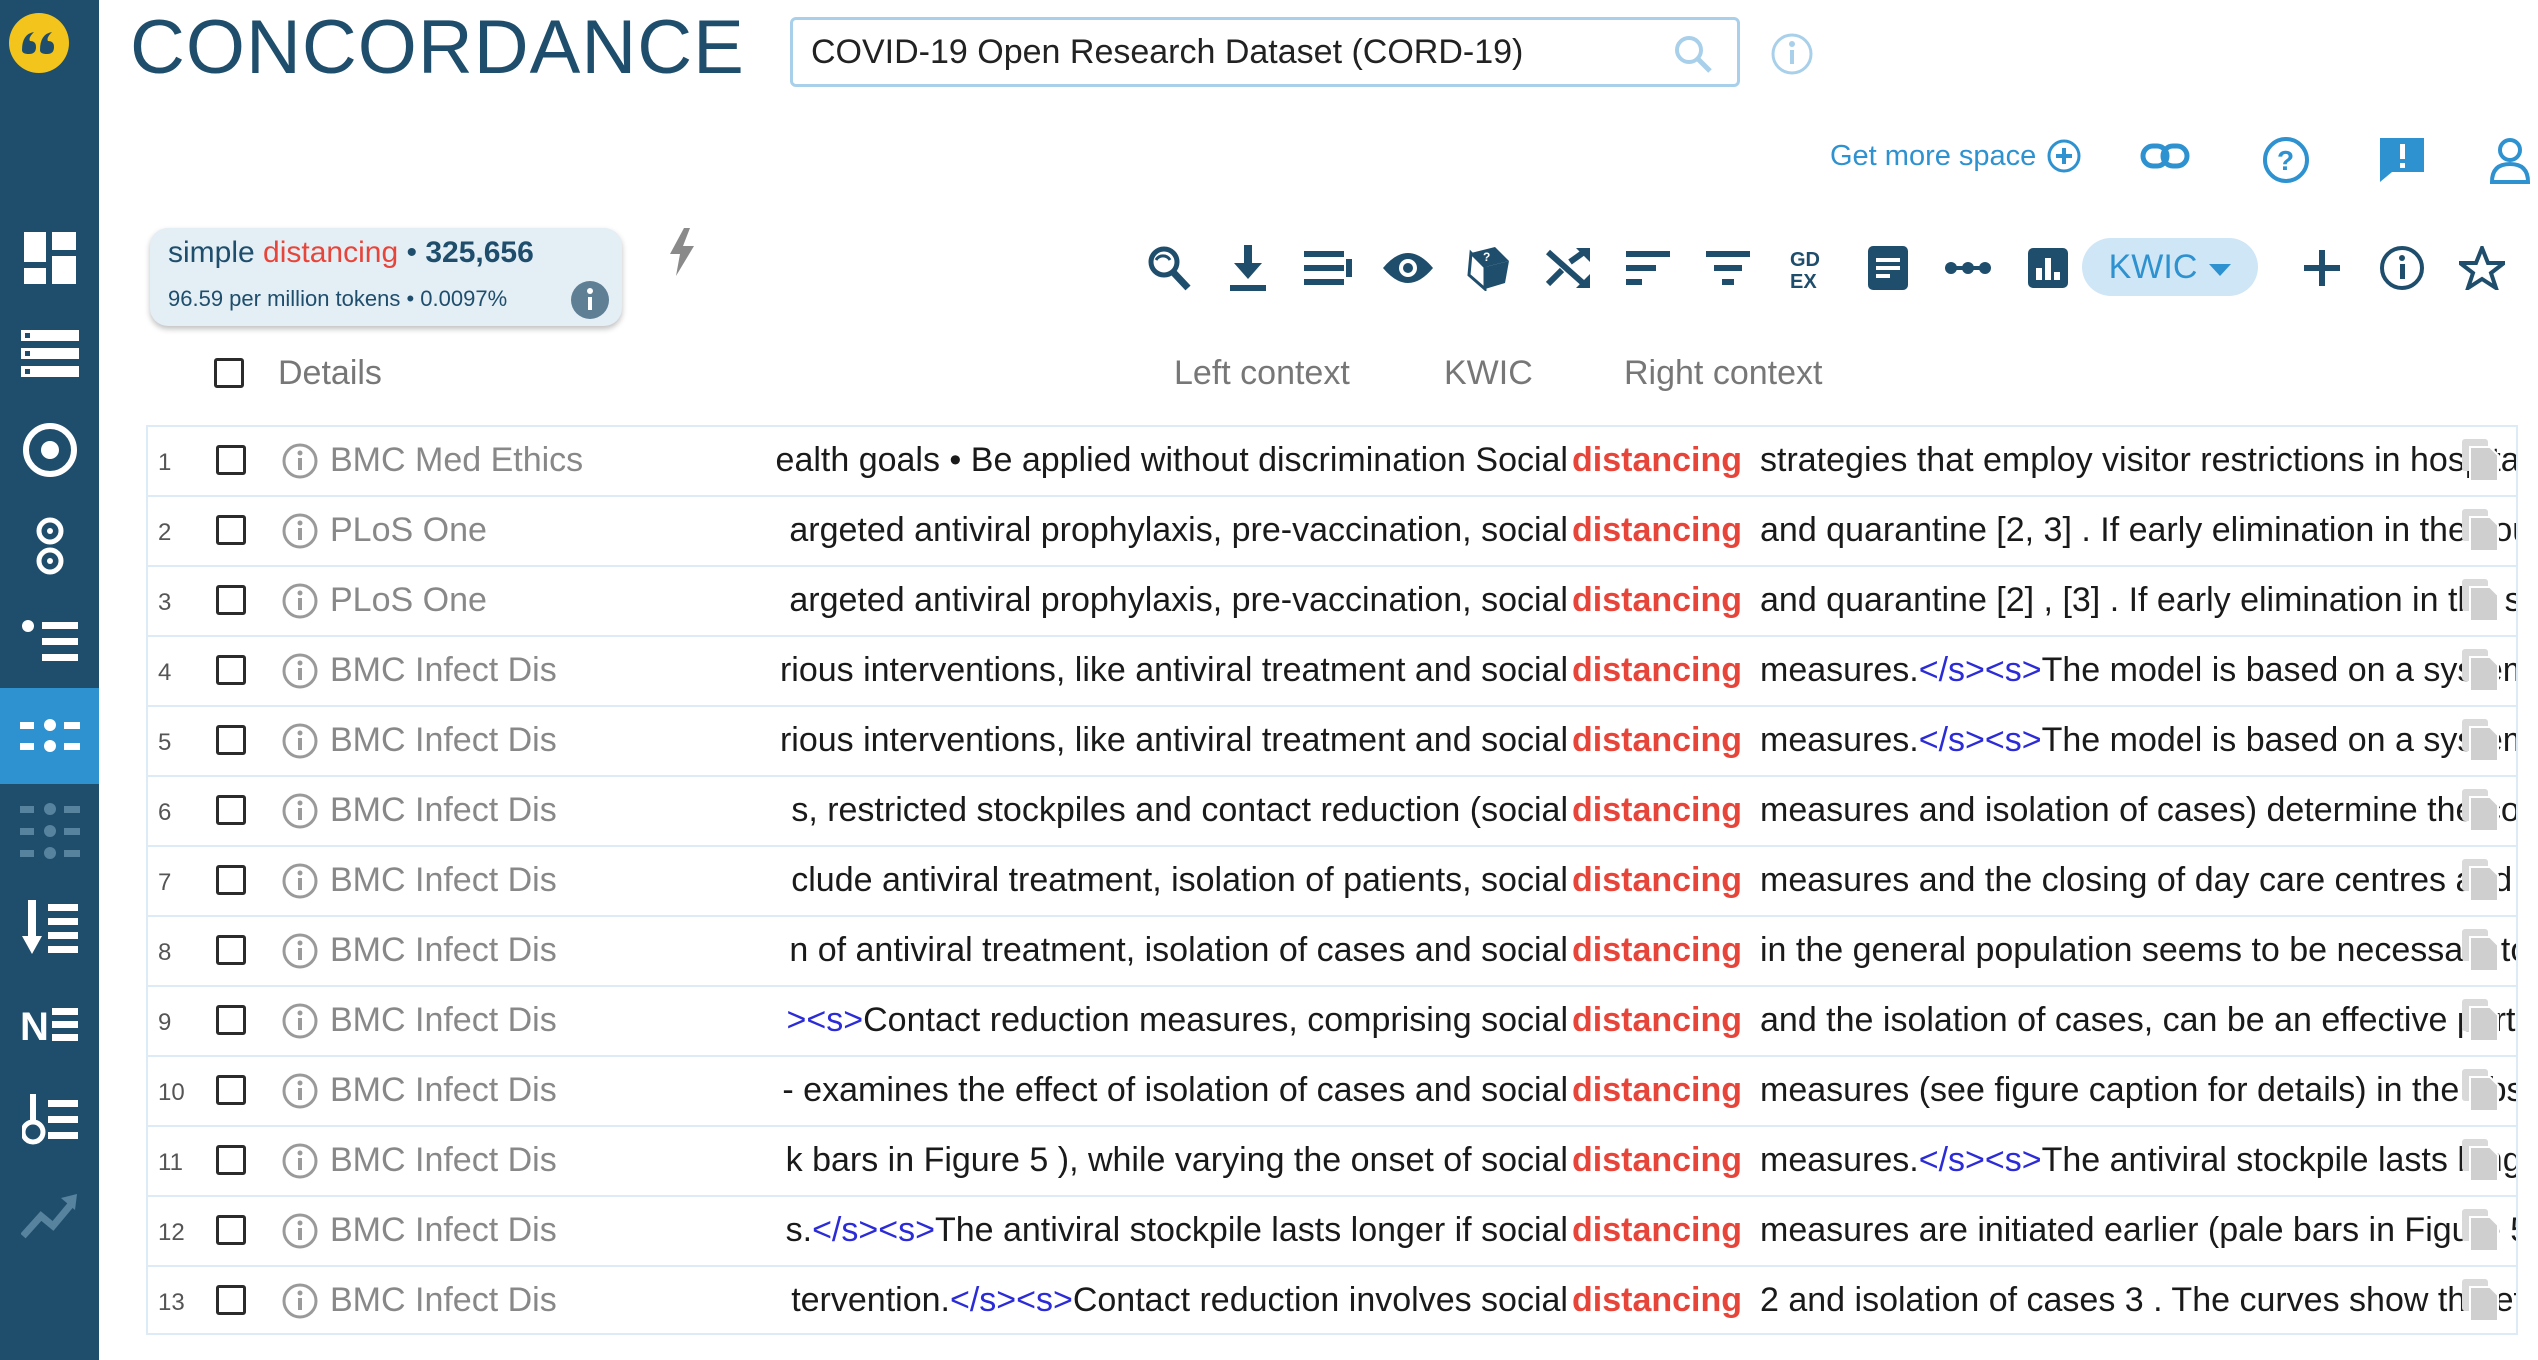 This screenshot has width=2538, height=1360. Describe the element at coordinates (2482, 268) in the screenshot. I see `star-icon` at that location.